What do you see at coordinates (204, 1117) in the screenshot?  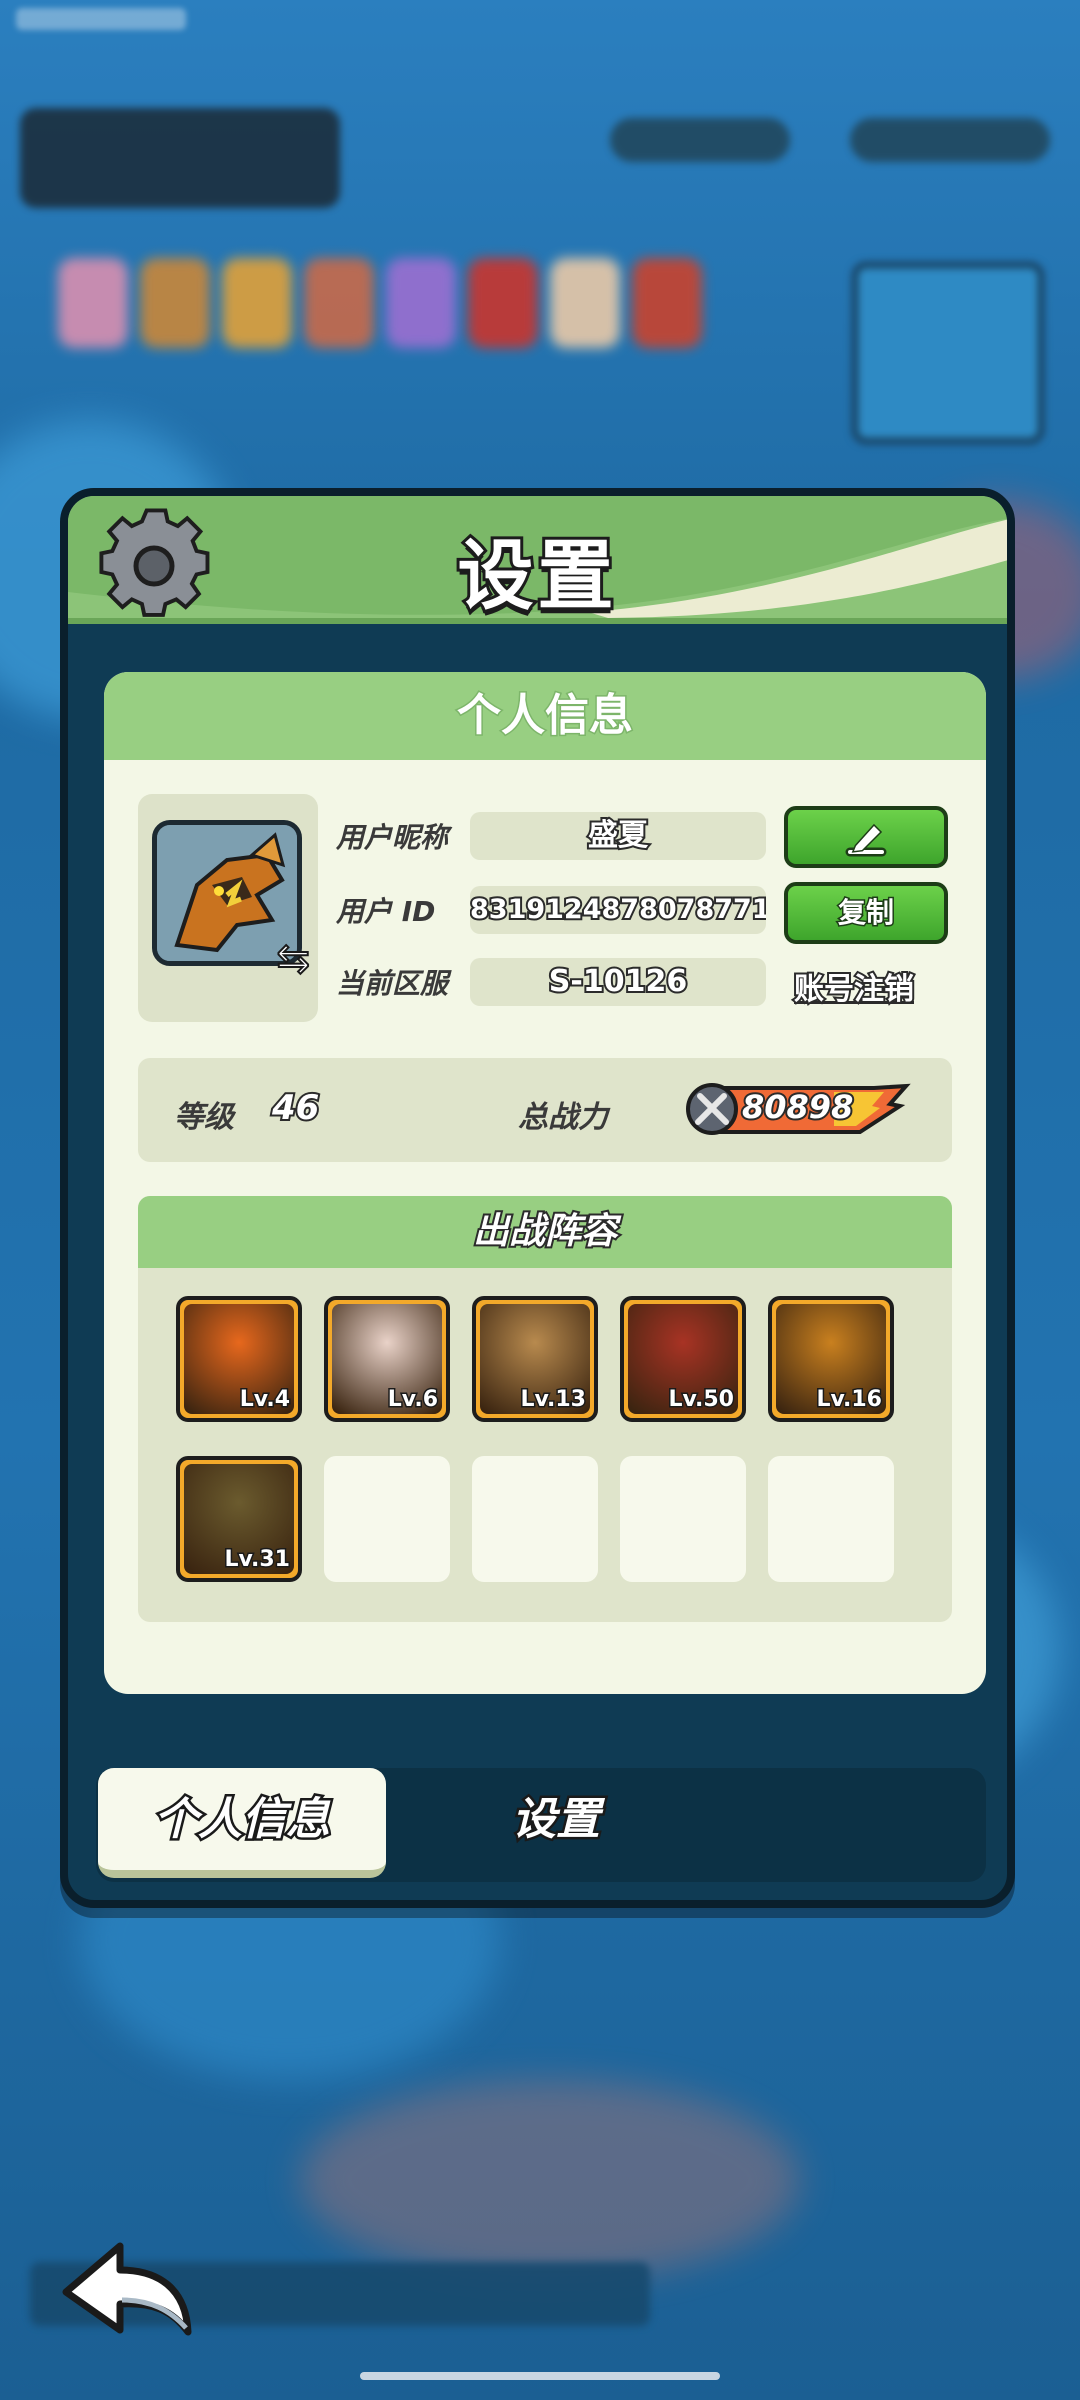 I see `level-label: 等级` at bounding box center [204, 1117].